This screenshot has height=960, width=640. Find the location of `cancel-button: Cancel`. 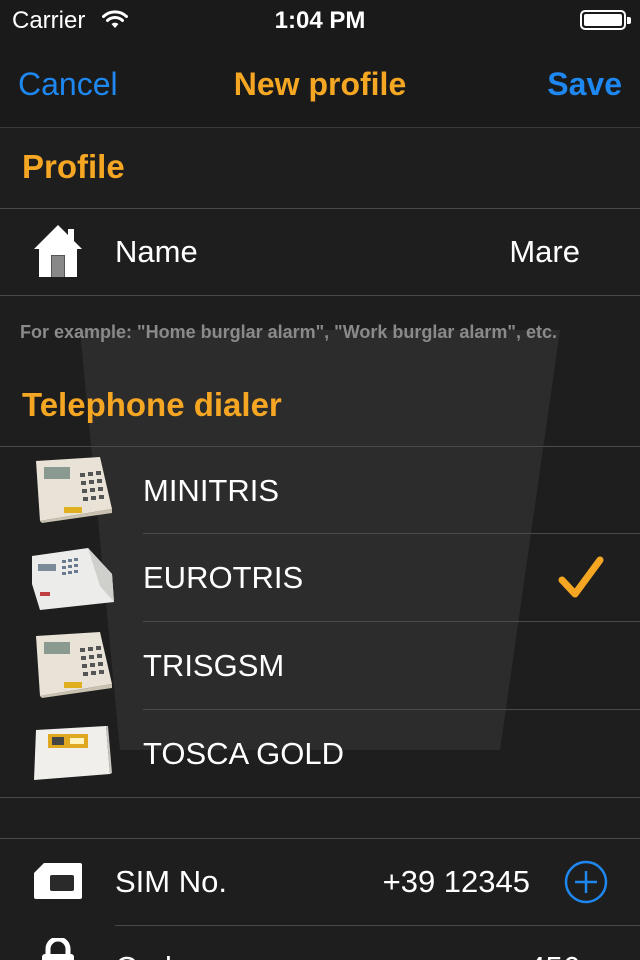

cancel-button: Cancel is located at coordinates (68, 84).